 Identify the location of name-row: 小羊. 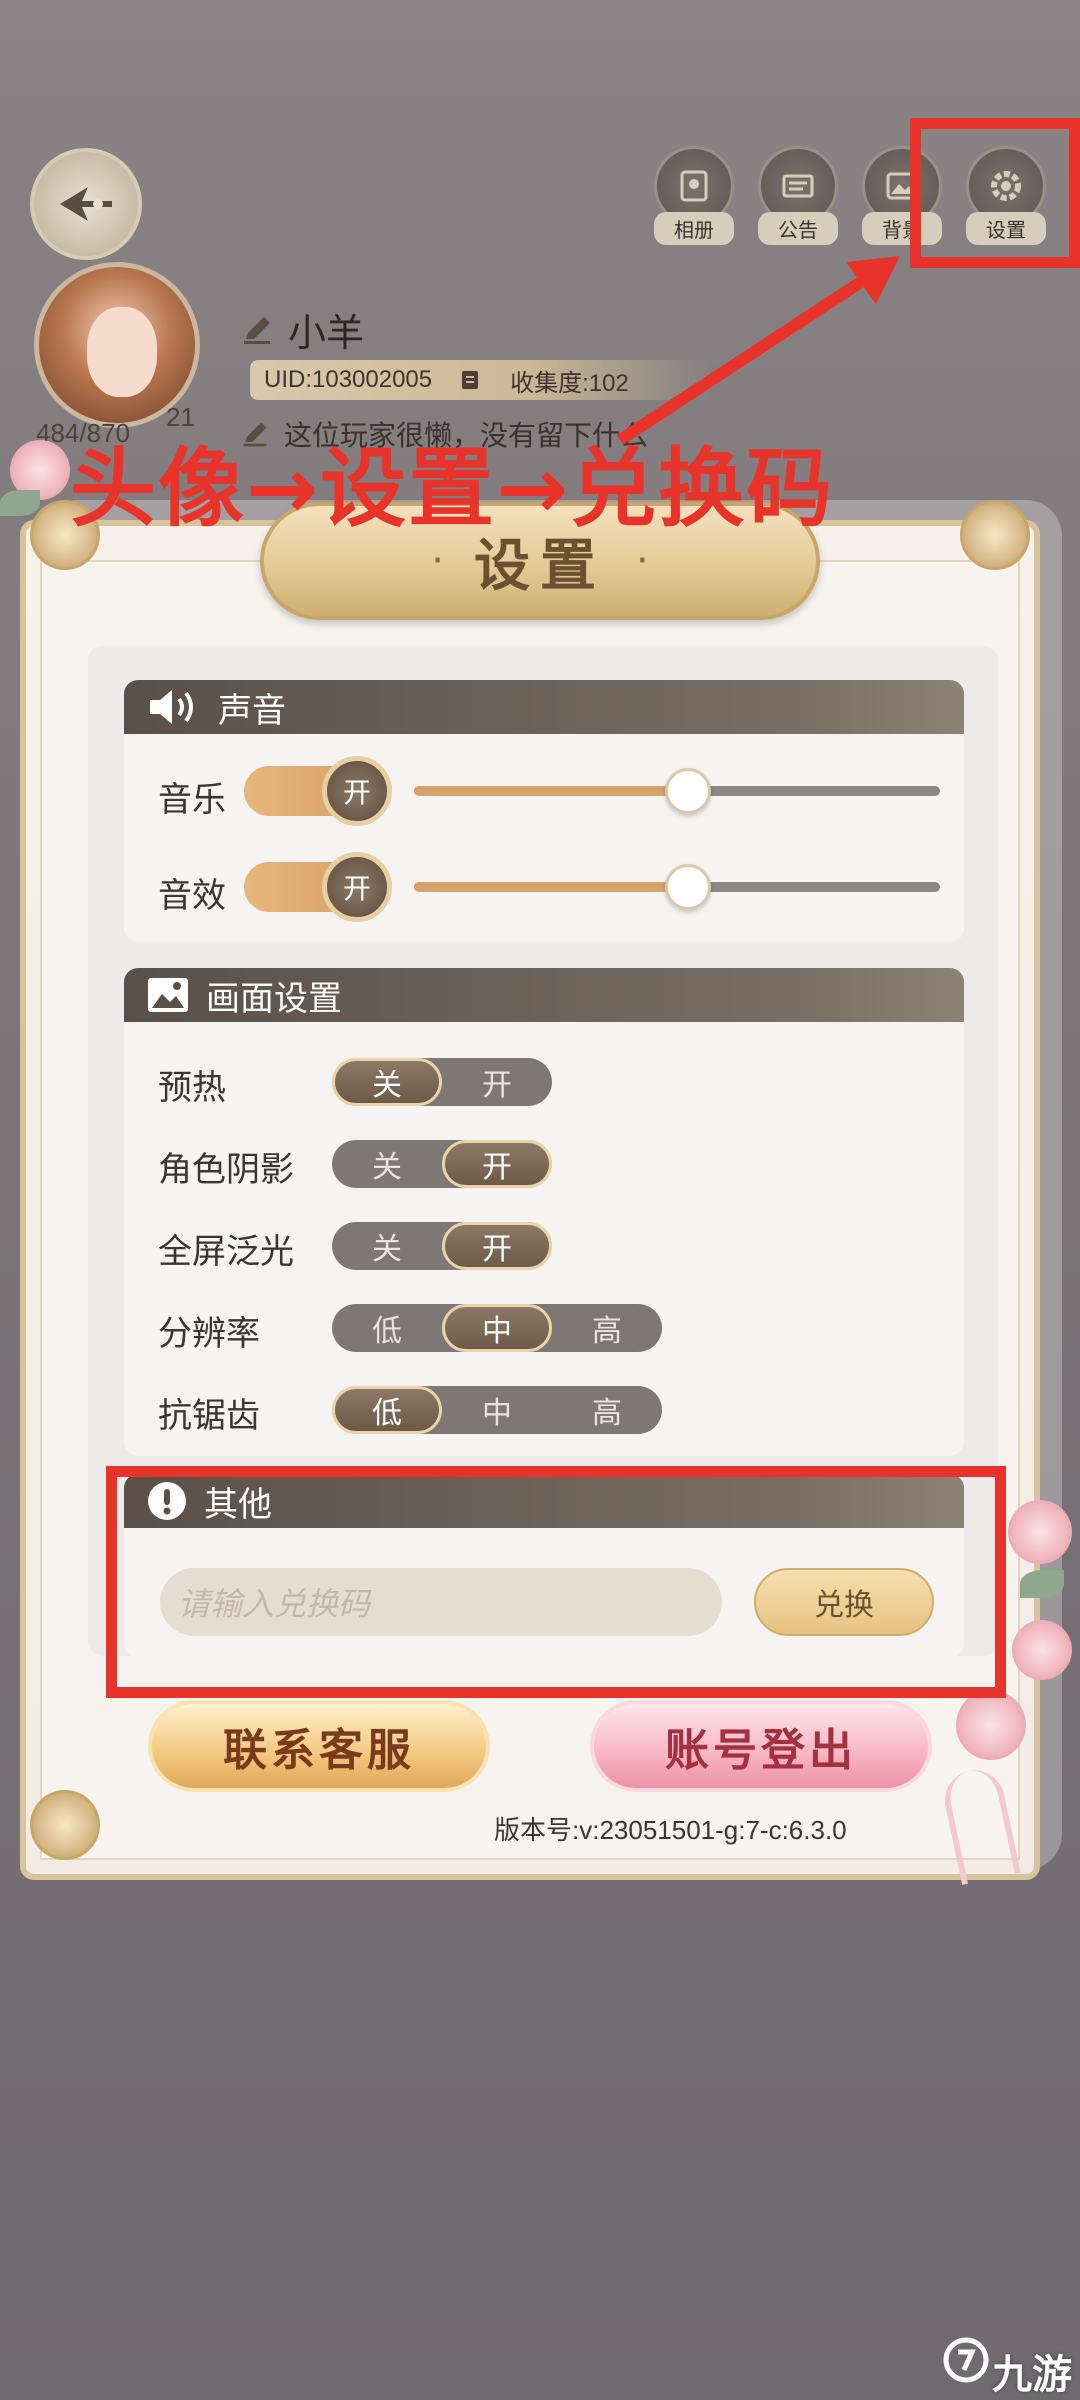
(302, 329).